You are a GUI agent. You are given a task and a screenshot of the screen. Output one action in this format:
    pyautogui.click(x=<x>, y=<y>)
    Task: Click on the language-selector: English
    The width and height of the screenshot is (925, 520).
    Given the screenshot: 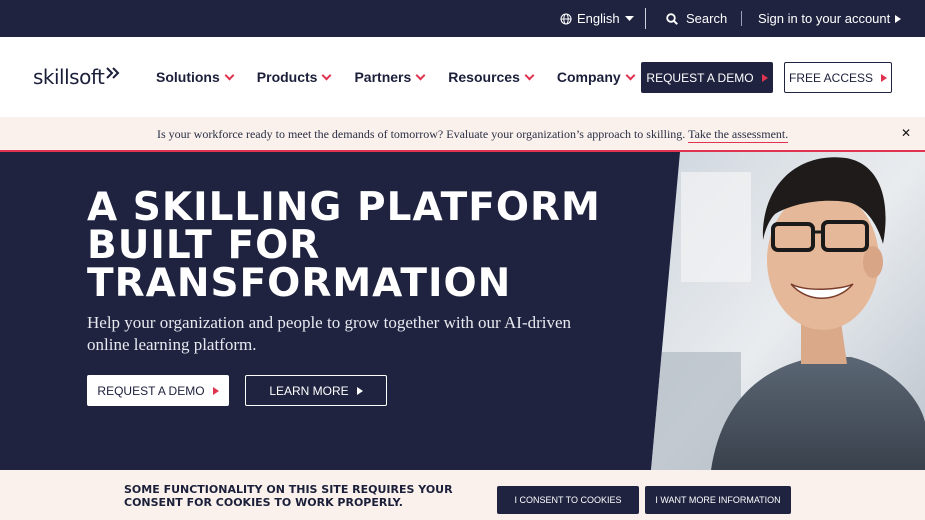 What is the action you would take?
    pyautogui.click(x=597, y=18)
    